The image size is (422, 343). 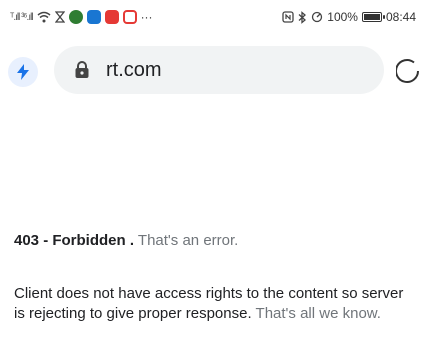 I want to click on status-bar: ᵀ.ıll ³⁶.ıll ··· 100% 08:44, so click(x=211, y=17).